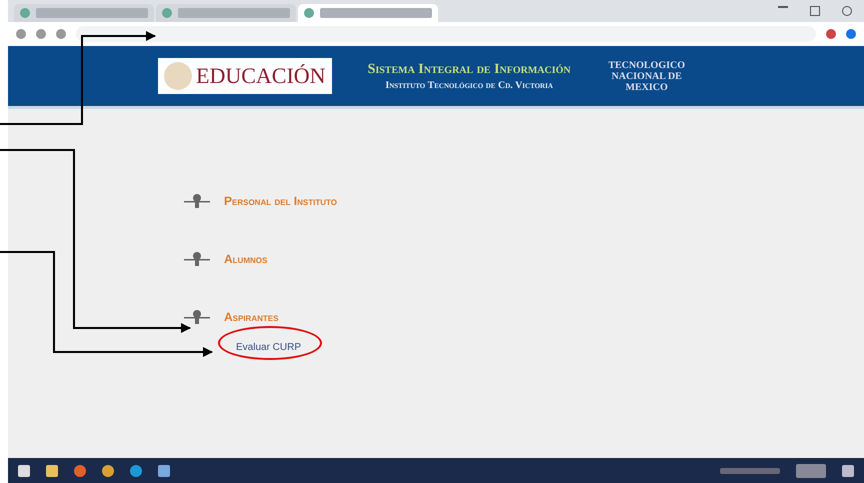  I want to click on menu-link: Aspirantes, so click(251, 317).